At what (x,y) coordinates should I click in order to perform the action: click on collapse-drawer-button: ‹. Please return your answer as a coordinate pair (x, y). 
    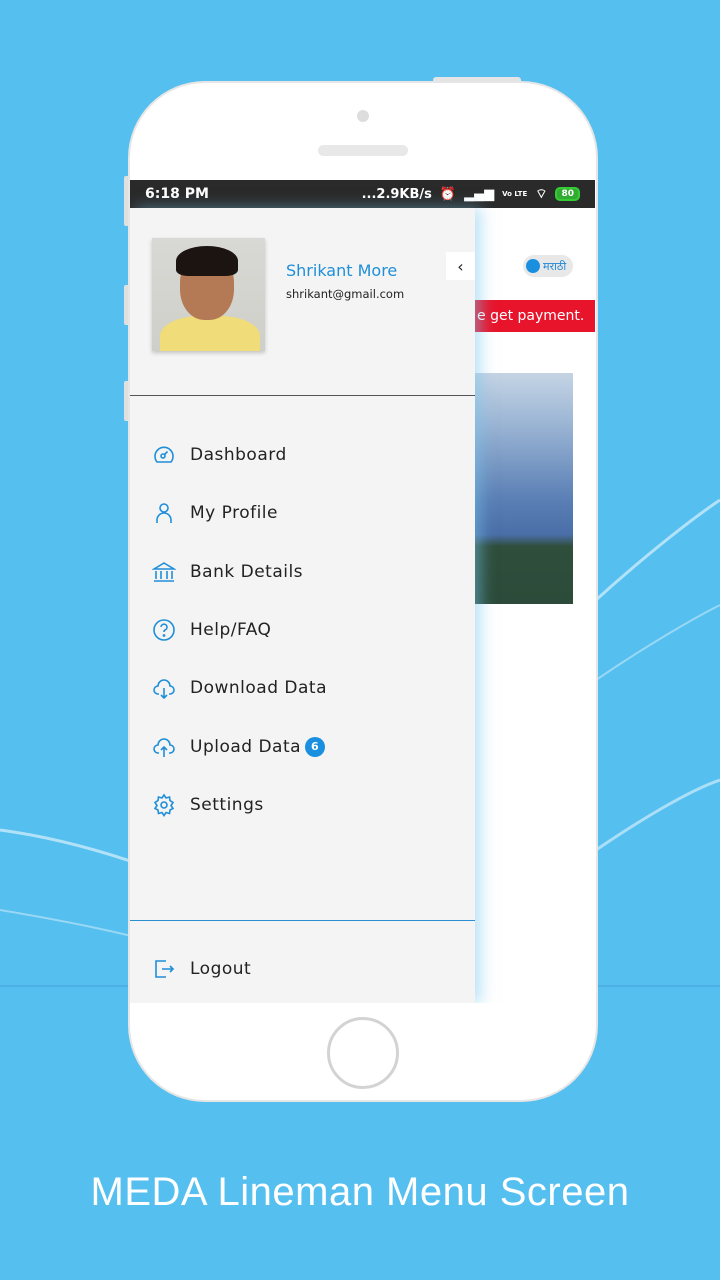
    Looking at the image, I should click on (460, 266).